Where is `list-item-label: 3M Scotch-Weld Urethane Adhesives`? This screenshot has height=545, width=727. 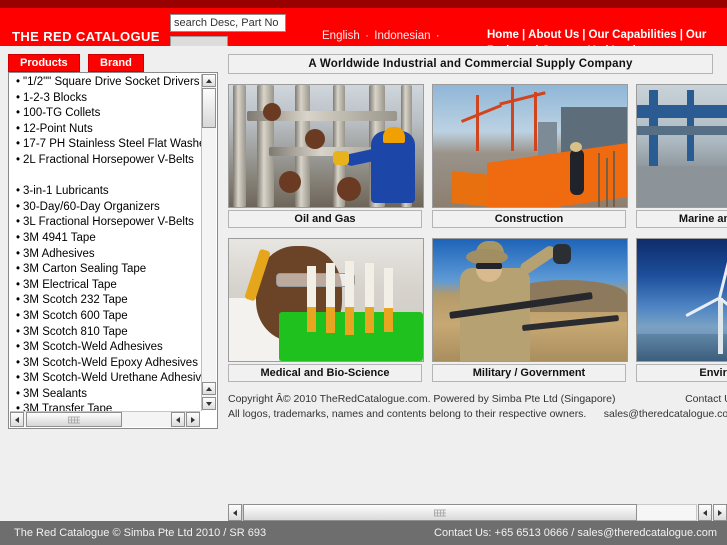 list-item-label: 3M Scotch-Weld Urethane Adhesives is located at coordinates (112, 378).